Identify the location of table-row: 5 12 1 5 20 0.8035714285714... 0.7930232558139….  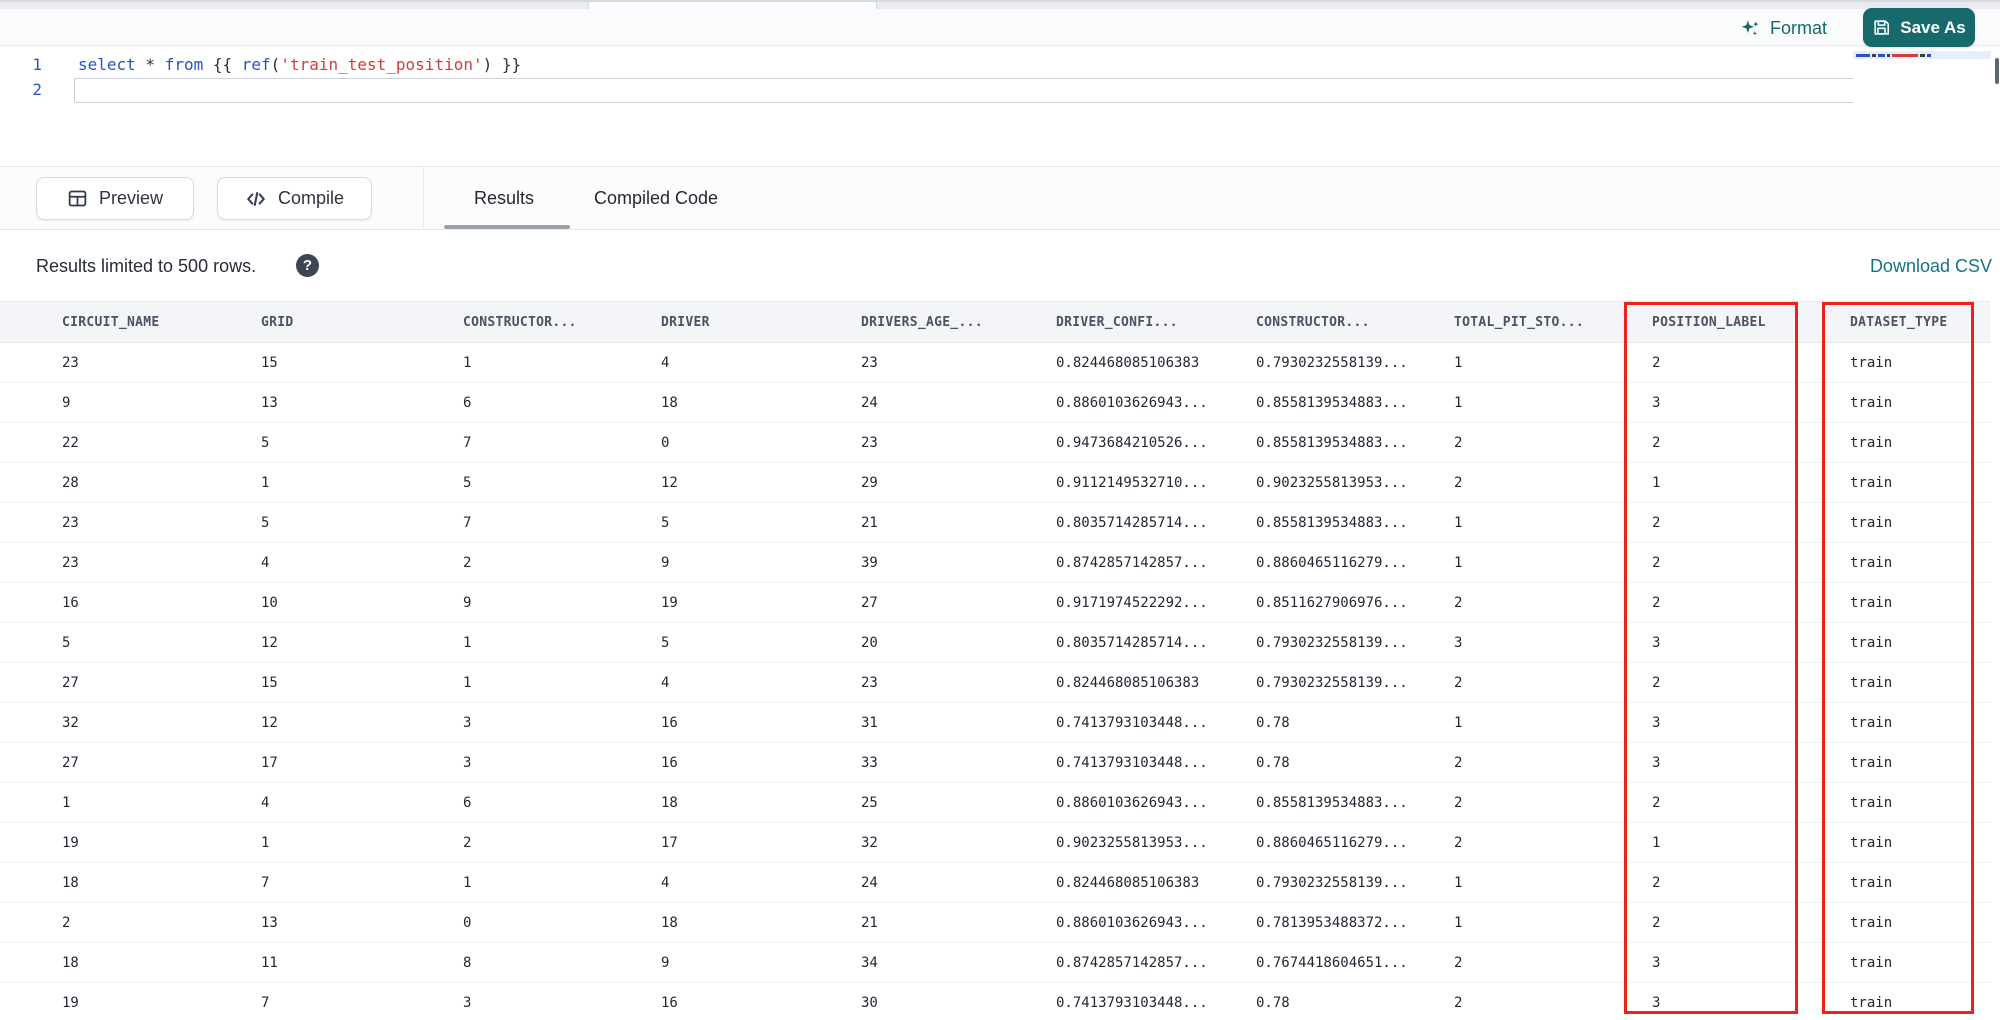
(995, 643).